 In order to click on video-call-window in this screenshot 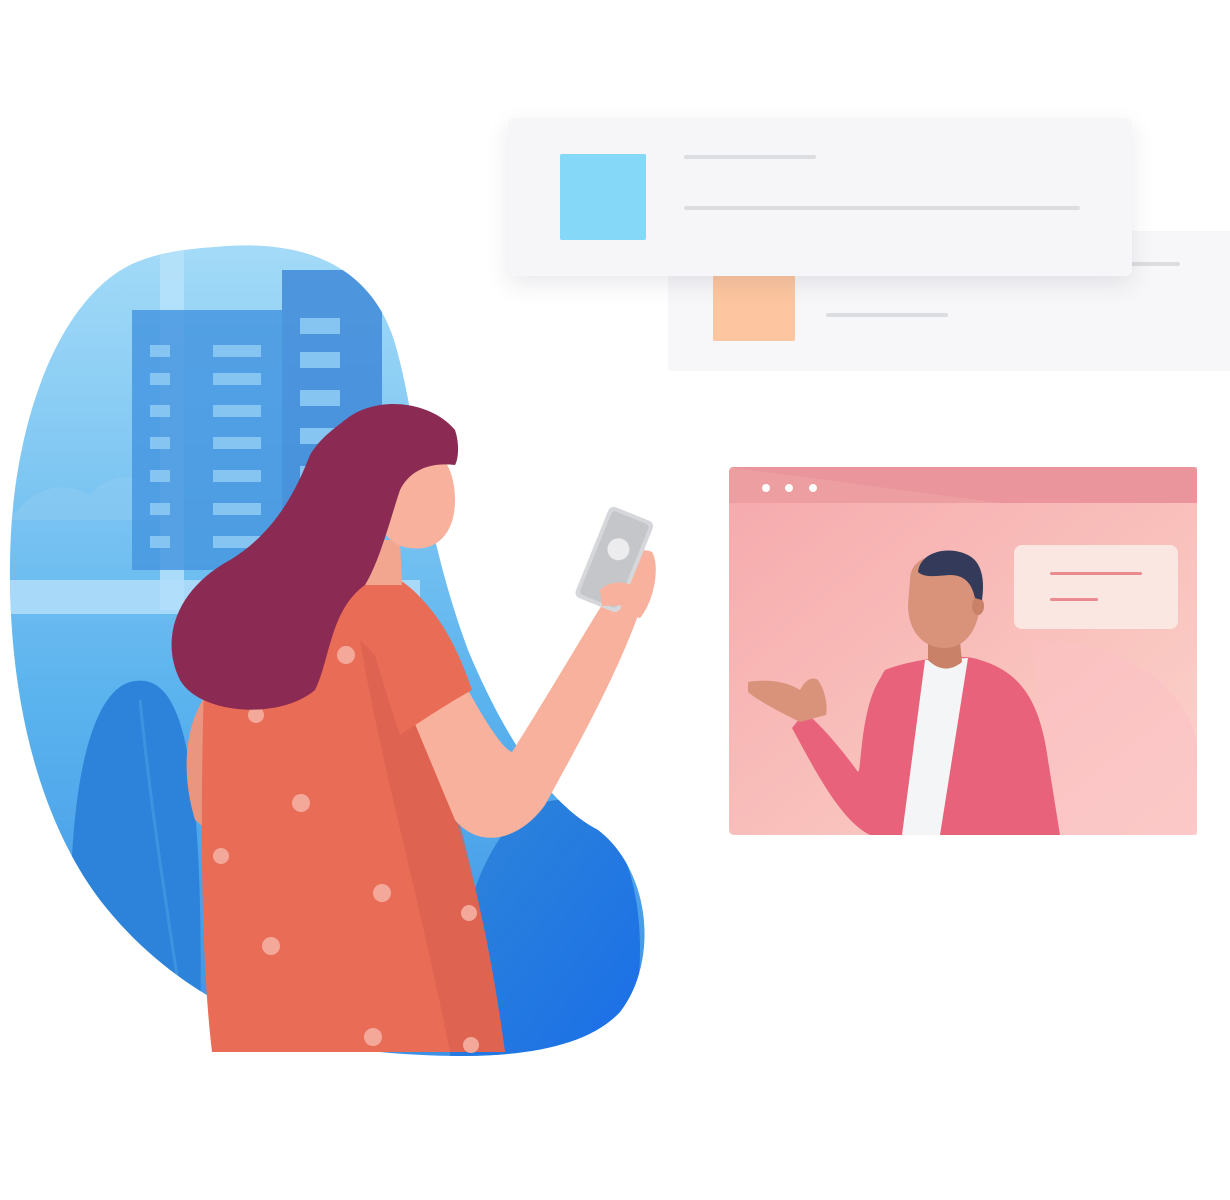, I will do `click(963, 651)`.